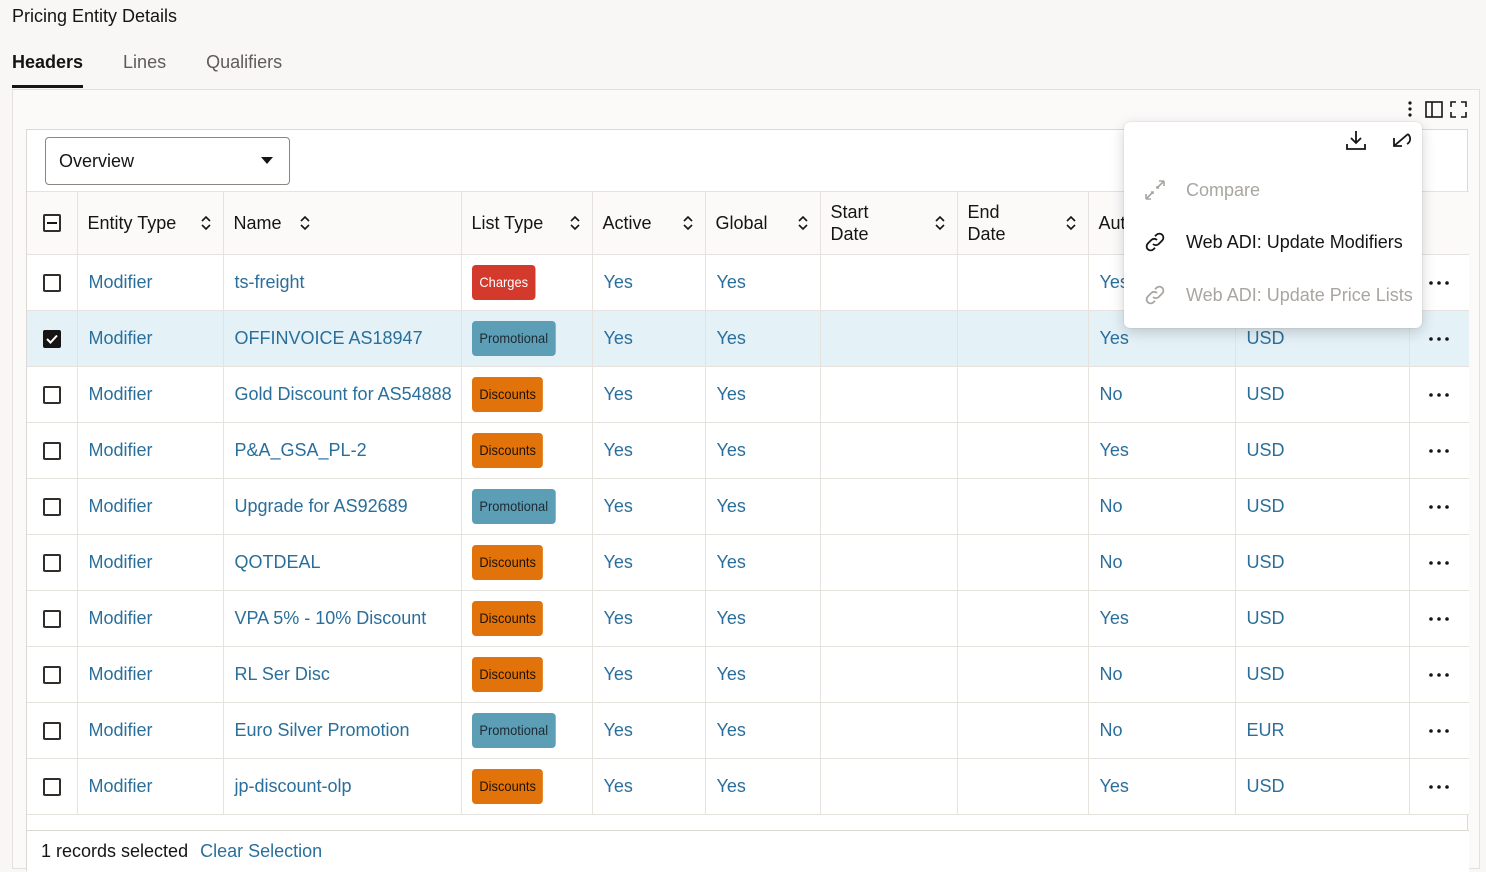  I want to click on select-all-checkbox, so click(52, 223).